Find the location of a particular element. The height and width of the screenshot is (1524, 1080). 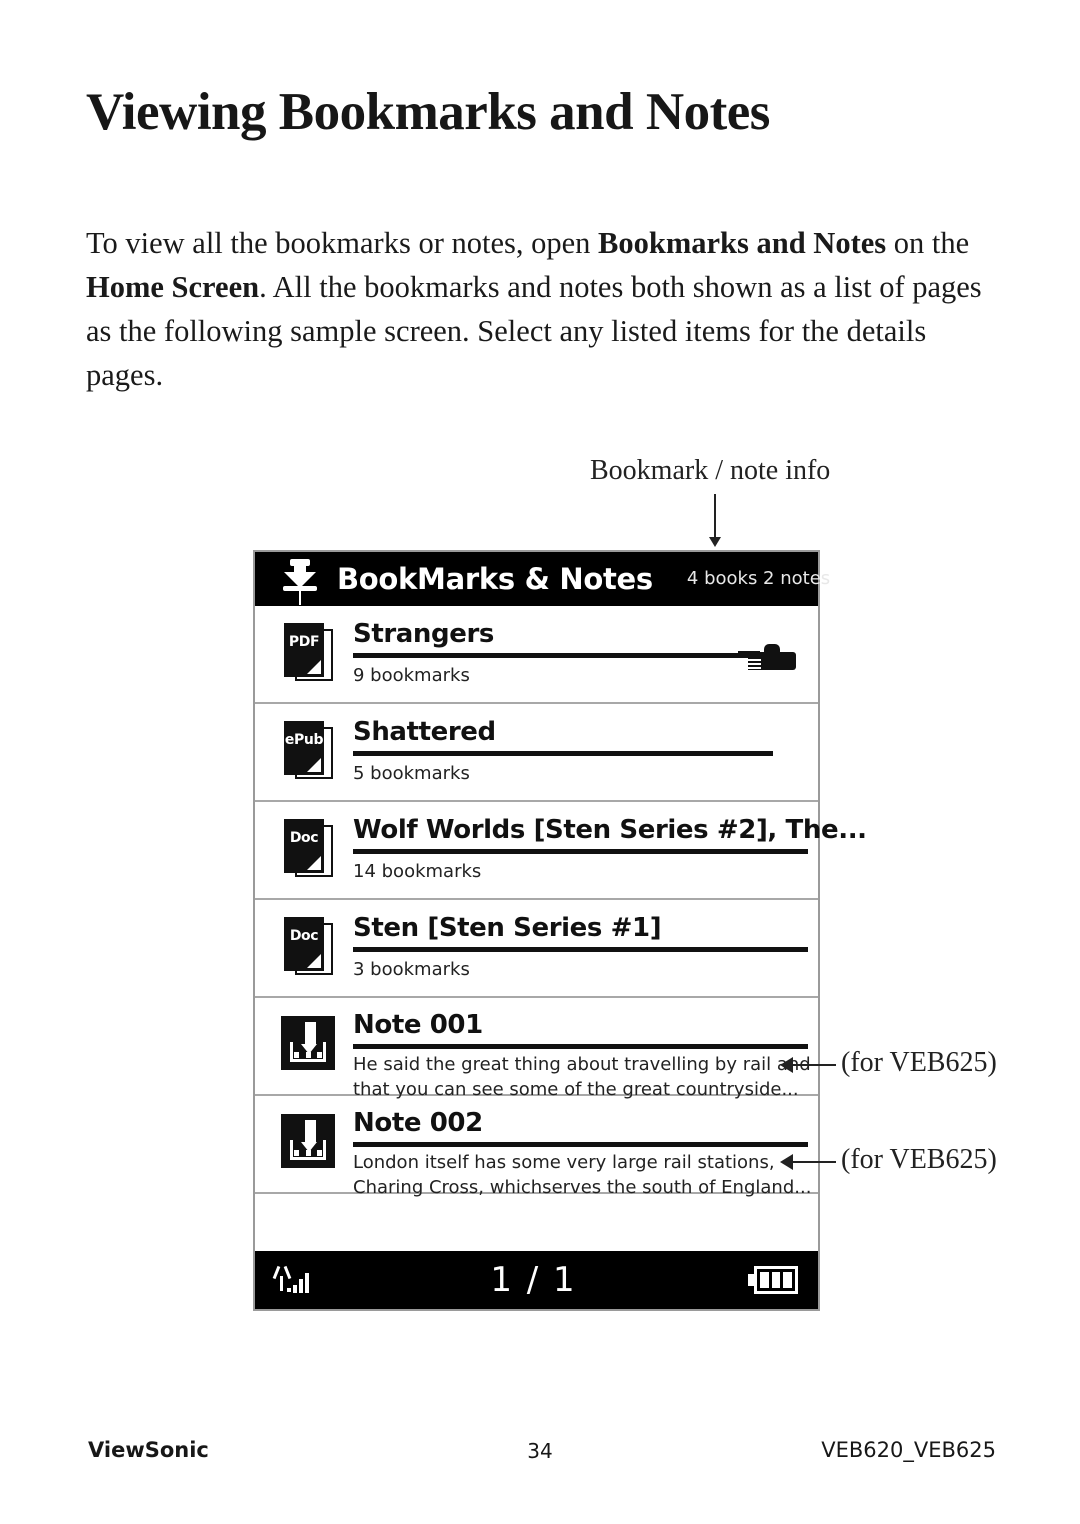

pdf-file-icon: PDF is located at coordinates (309, 653).